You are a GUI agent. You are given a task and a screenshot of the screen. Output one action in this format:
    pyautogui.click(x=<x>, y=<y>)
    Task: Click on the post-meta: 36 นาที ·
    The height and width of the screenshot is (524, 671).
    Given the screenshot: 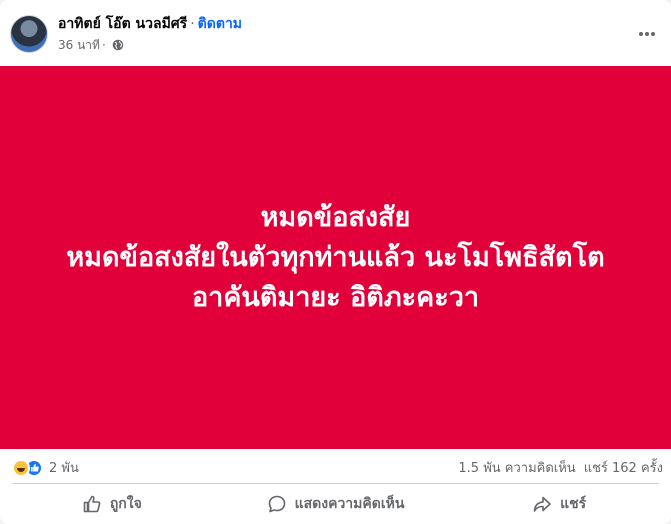 What is the action you would take?
    pyautogui.click(x=91, y=45)
    